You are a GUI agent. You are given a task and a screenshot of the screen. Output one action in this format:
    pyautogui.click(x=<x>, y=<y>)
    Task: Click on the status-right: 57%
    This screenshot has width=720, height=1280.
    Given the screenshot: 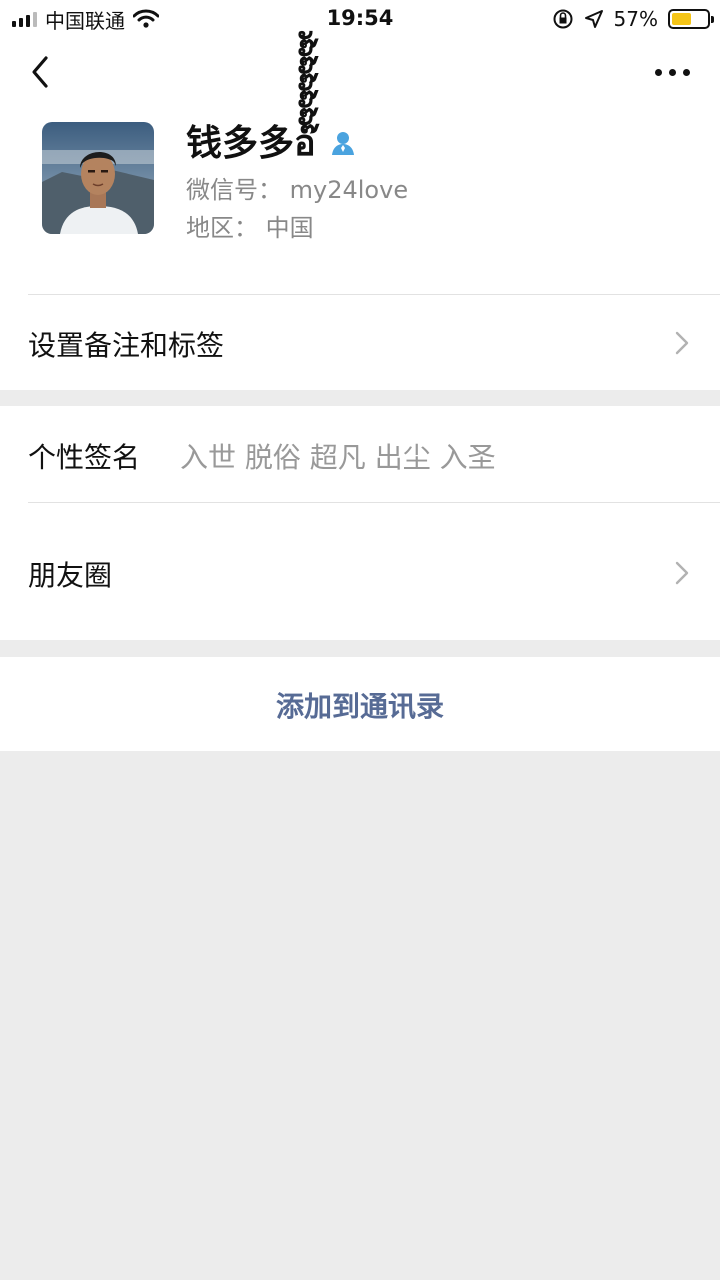 What is the action you would take?
    pyautogui.click(x=633, y=19)
    